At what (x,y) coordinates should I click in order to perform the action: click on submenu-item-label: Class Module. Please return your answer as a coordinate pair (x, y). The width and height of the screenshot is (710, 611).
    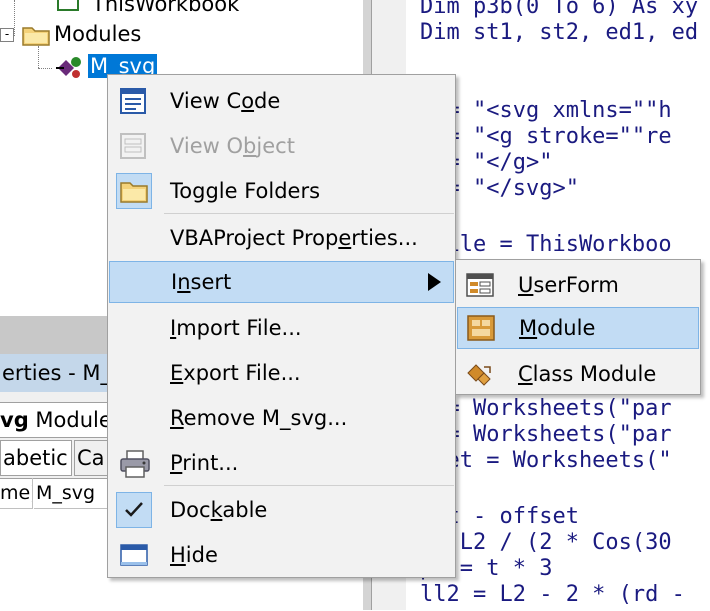
    Looking at the image, I should click on (587, 374).